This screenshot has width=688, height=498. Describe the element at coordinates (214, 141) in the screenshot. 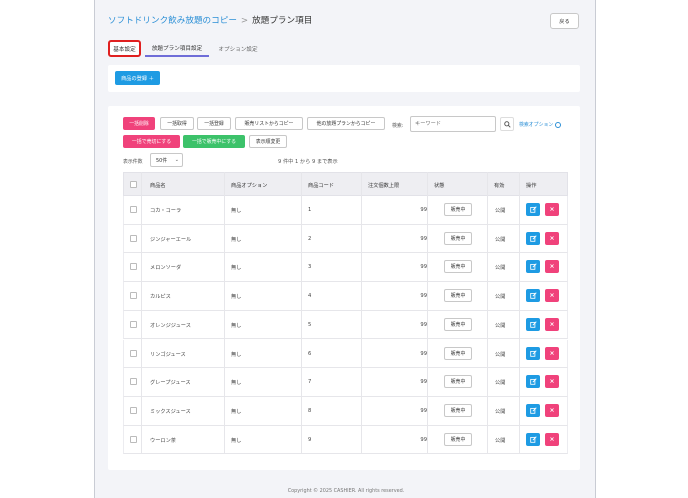

I see `bulk-onsale-button: 一括で販売中にする` at that location.